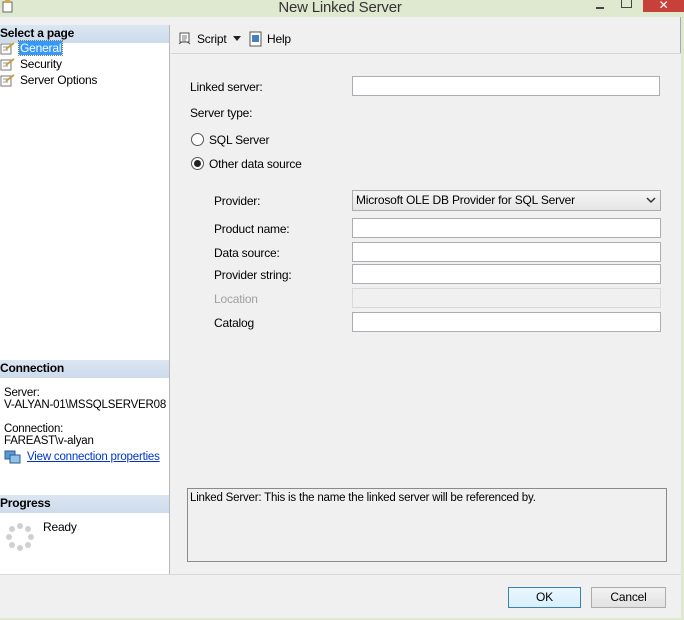 Image resolution: width=684 pixels, height=620 pixels. I want to click on minimize-button, so click(600, 6).